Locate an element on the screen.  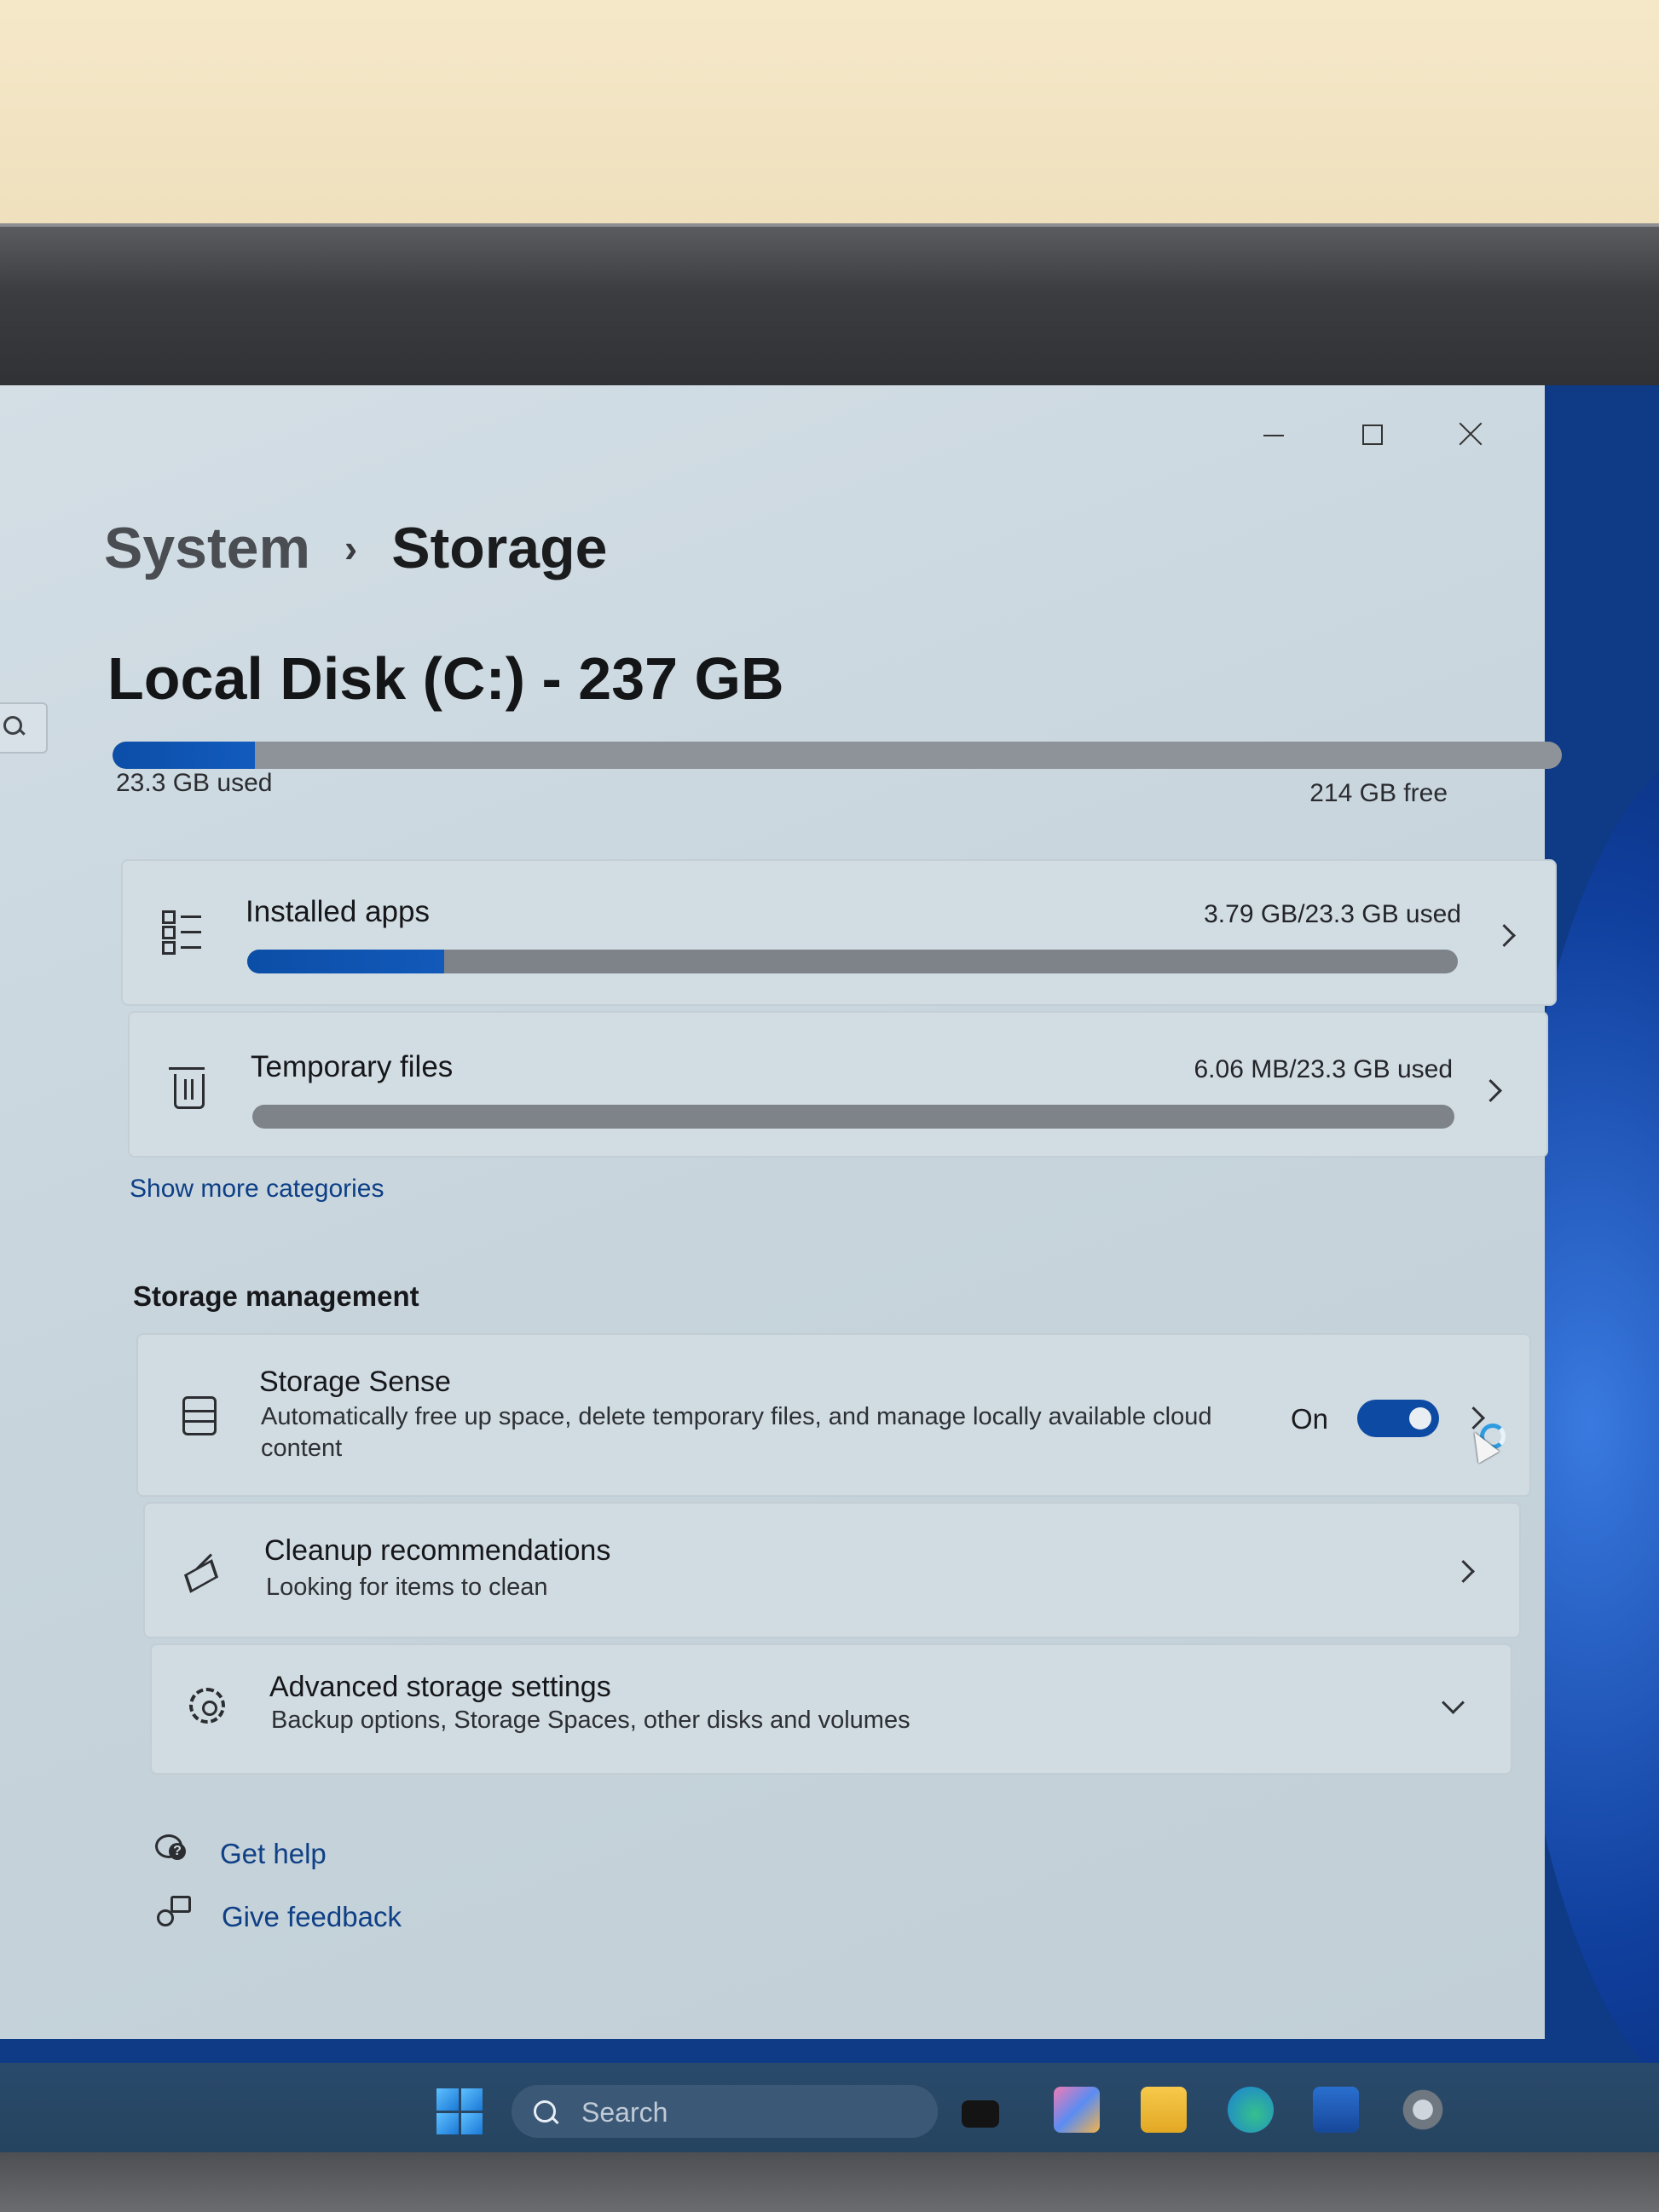
storage-sense-title: Storage Sense is located at coordinates (355, 1382).